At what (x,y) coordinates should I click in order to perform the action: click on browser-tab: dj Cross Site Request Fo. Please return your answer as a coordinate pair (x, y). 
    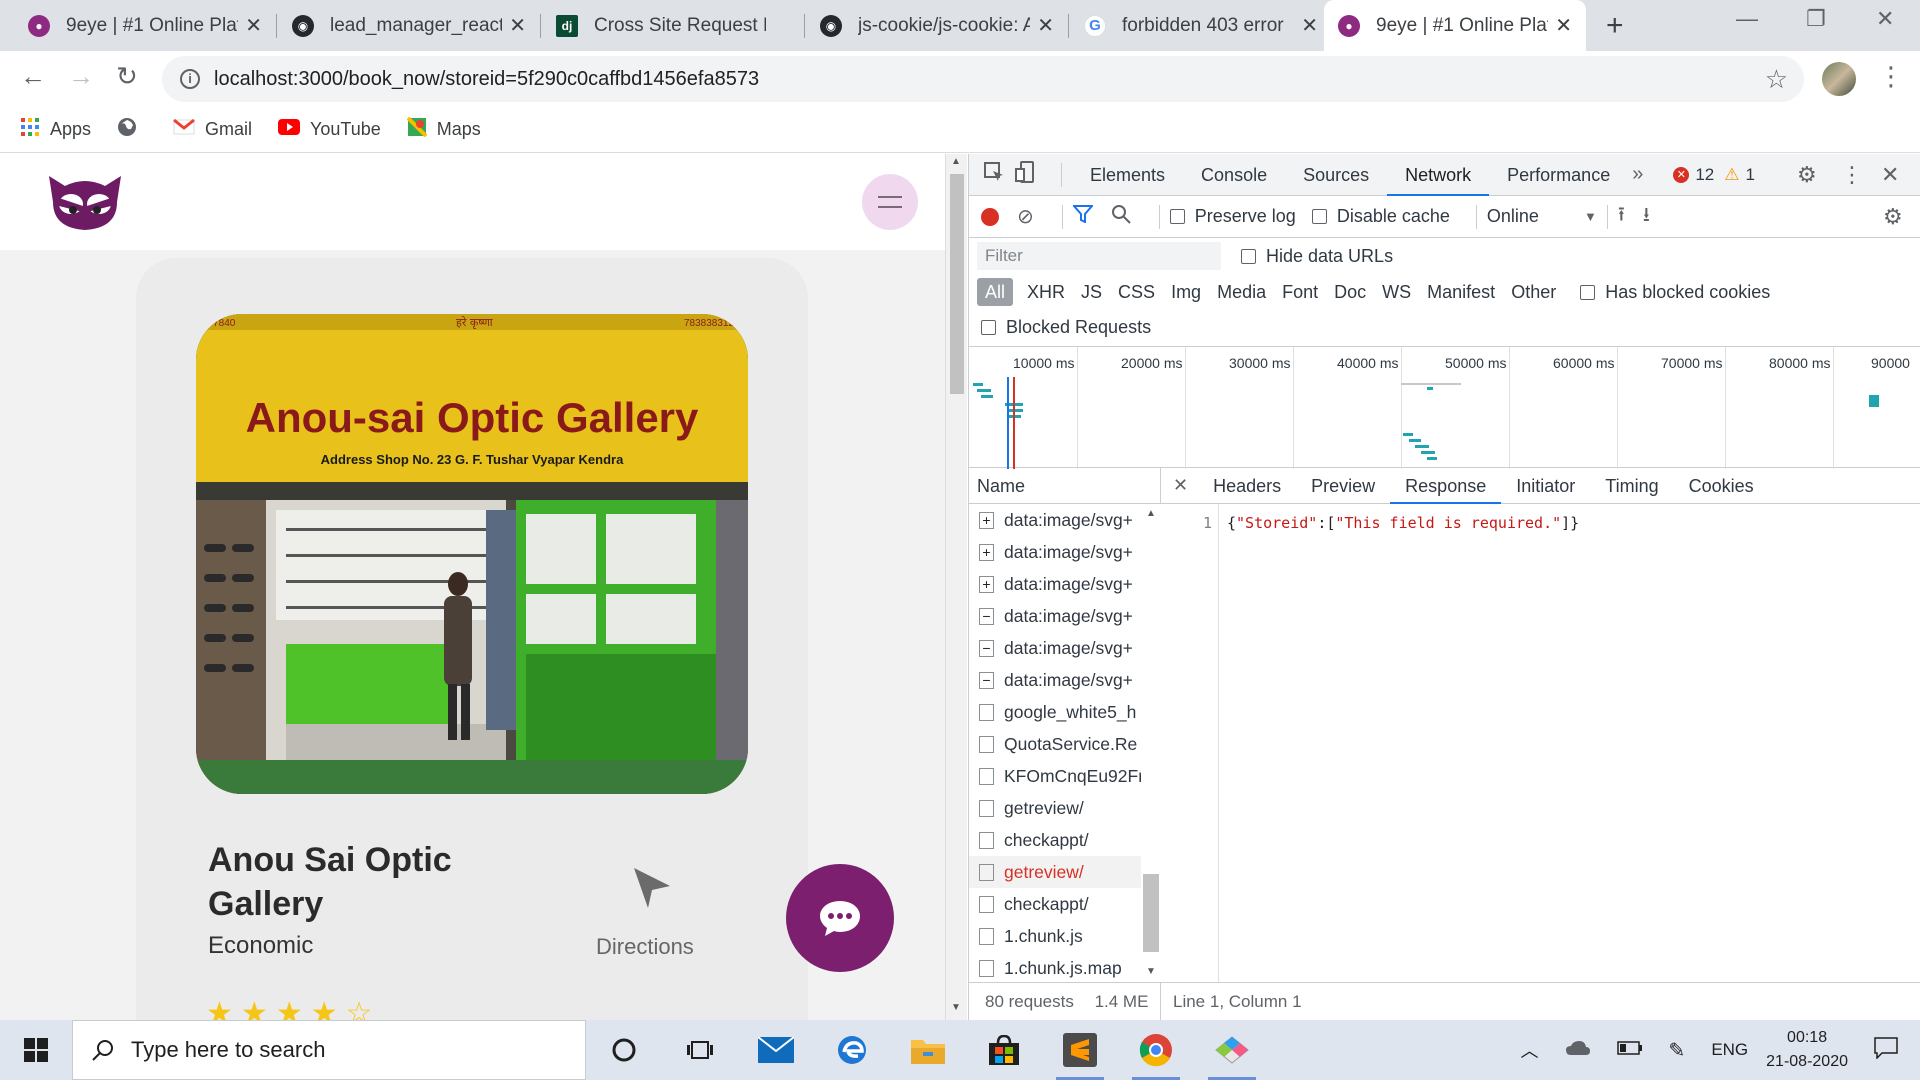
    Looking at the image, I should click on (673, 25).